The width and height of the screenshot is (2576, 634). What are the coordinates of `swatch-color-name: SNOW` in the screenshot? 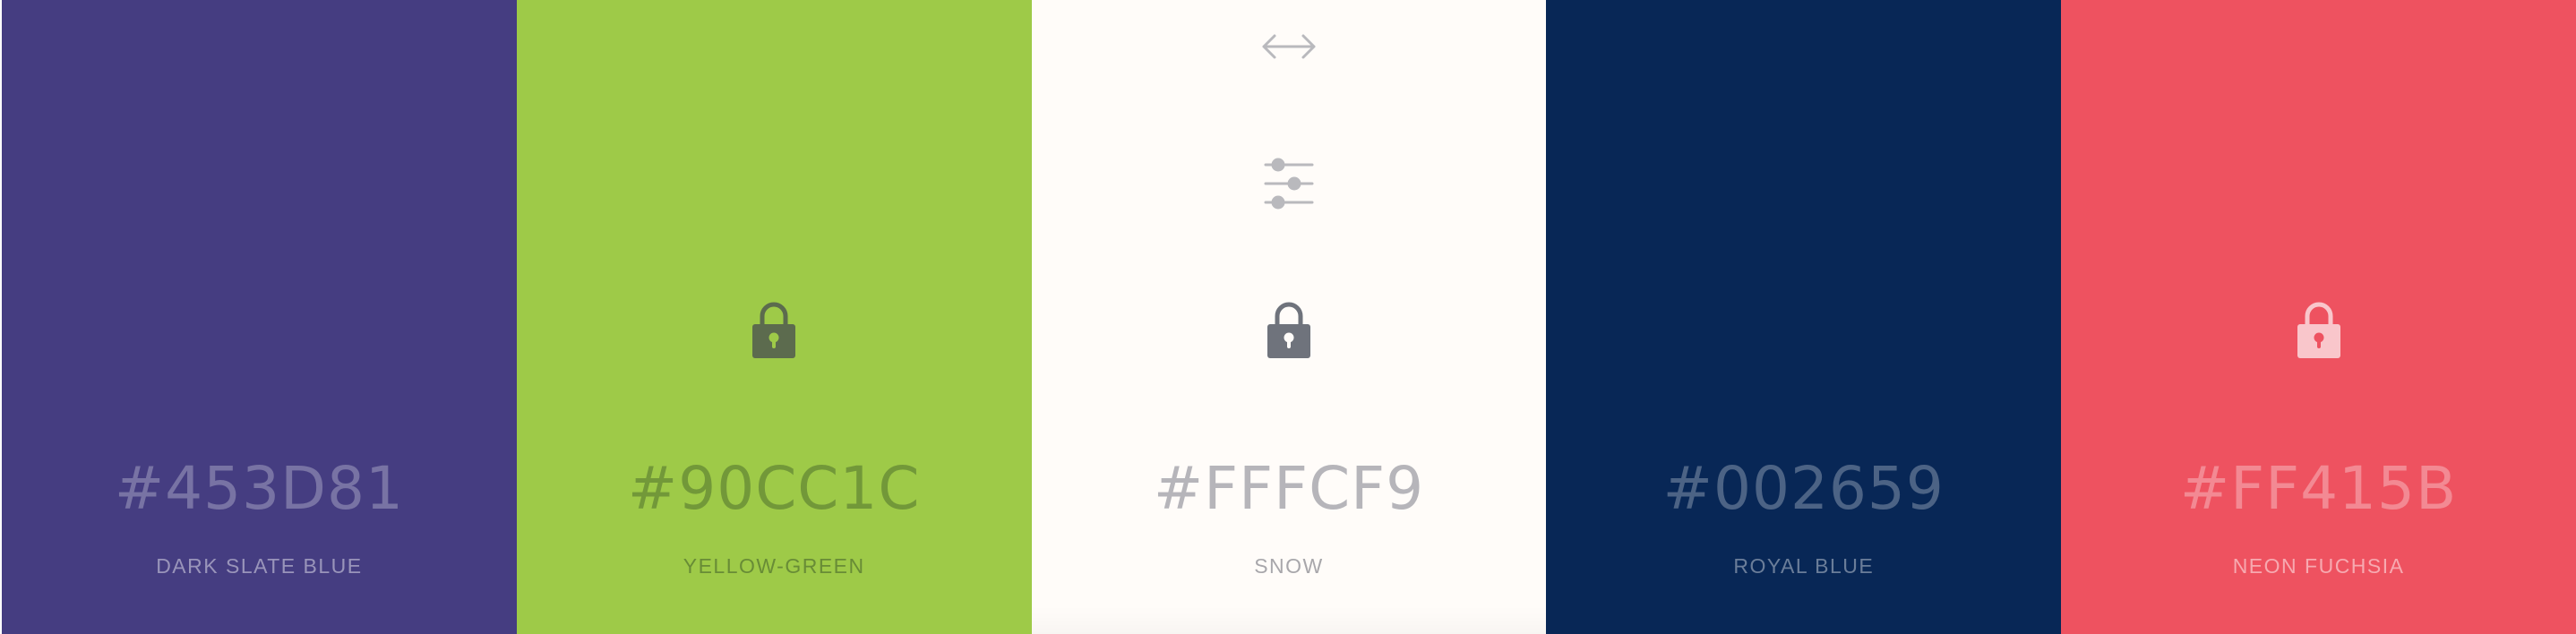 It's located at (1289, 566).